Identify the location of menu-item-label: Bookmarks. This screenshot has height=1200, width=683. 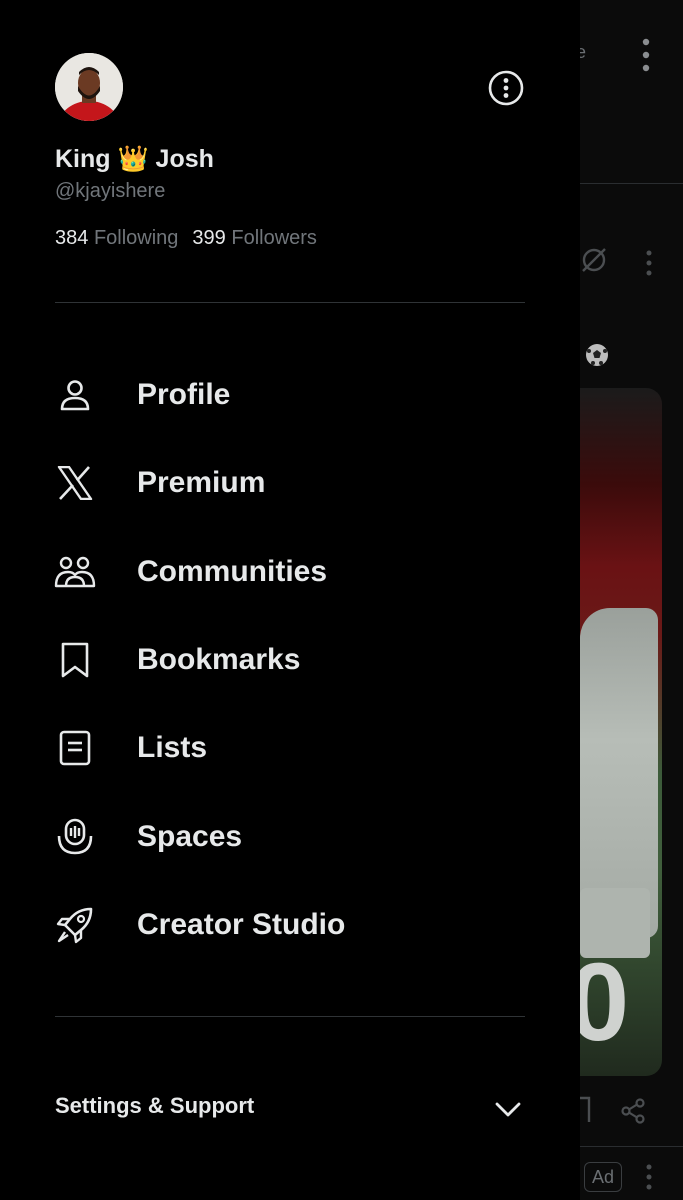
(219, 660).